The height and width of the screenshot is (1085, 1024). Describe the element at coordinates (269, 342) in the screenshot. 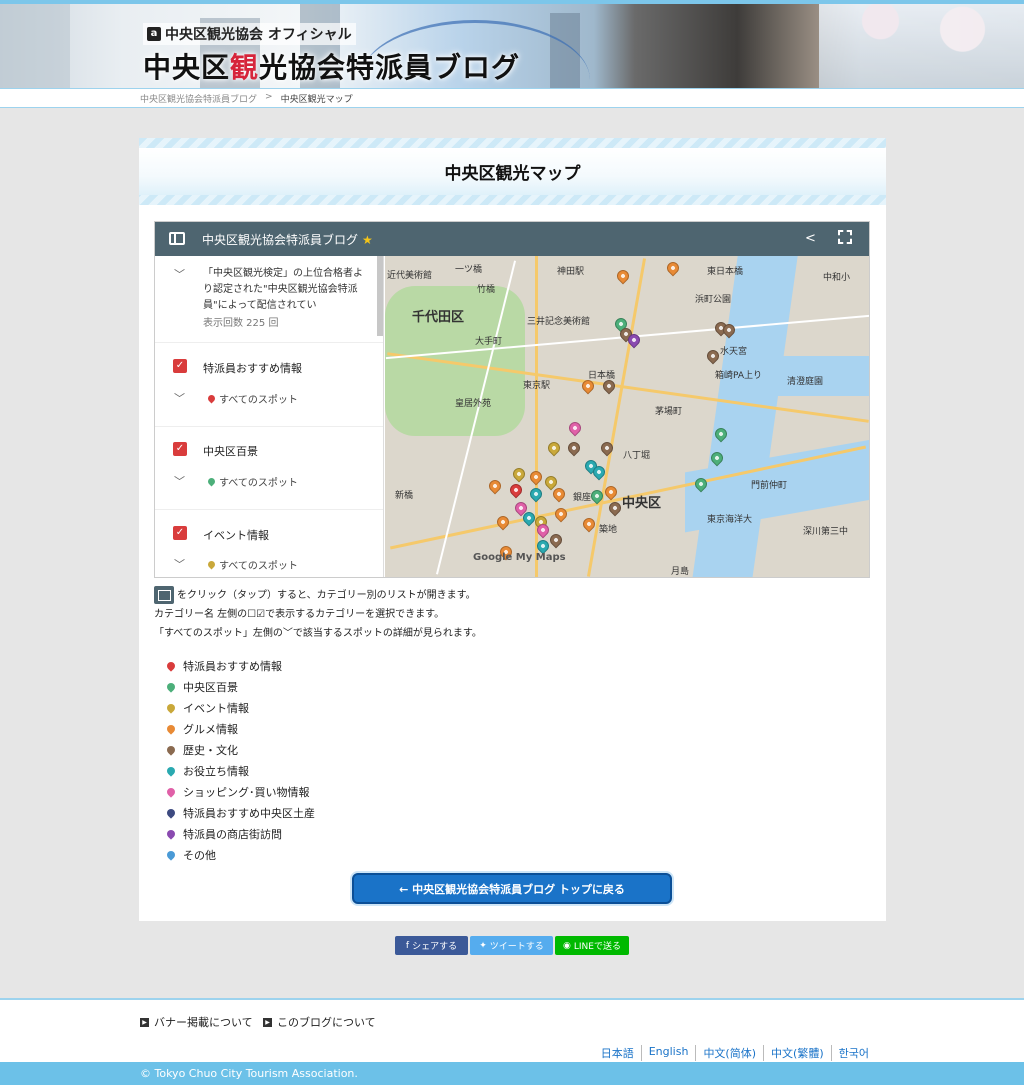

I see `divider` at that location.